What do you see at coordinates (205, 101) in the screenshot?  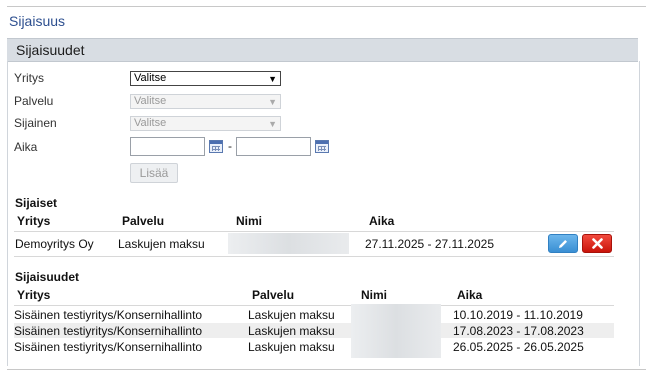 I see `service-select: Valitse ▼` at bounding box center [205, 101].